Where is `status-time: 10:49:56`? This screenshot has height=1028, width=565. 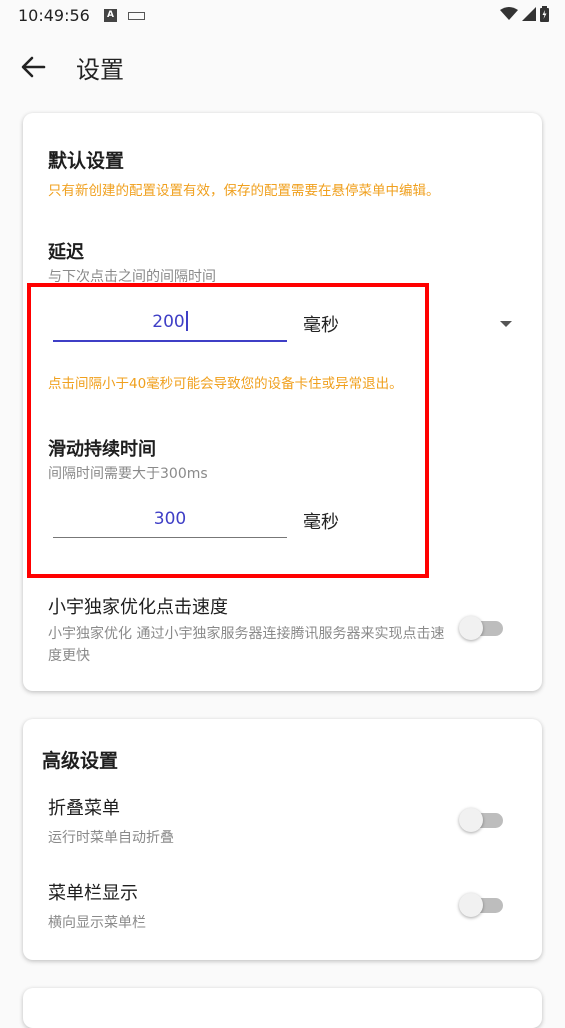 status-time: 10:49:56 is located at coordinates (54, 15).